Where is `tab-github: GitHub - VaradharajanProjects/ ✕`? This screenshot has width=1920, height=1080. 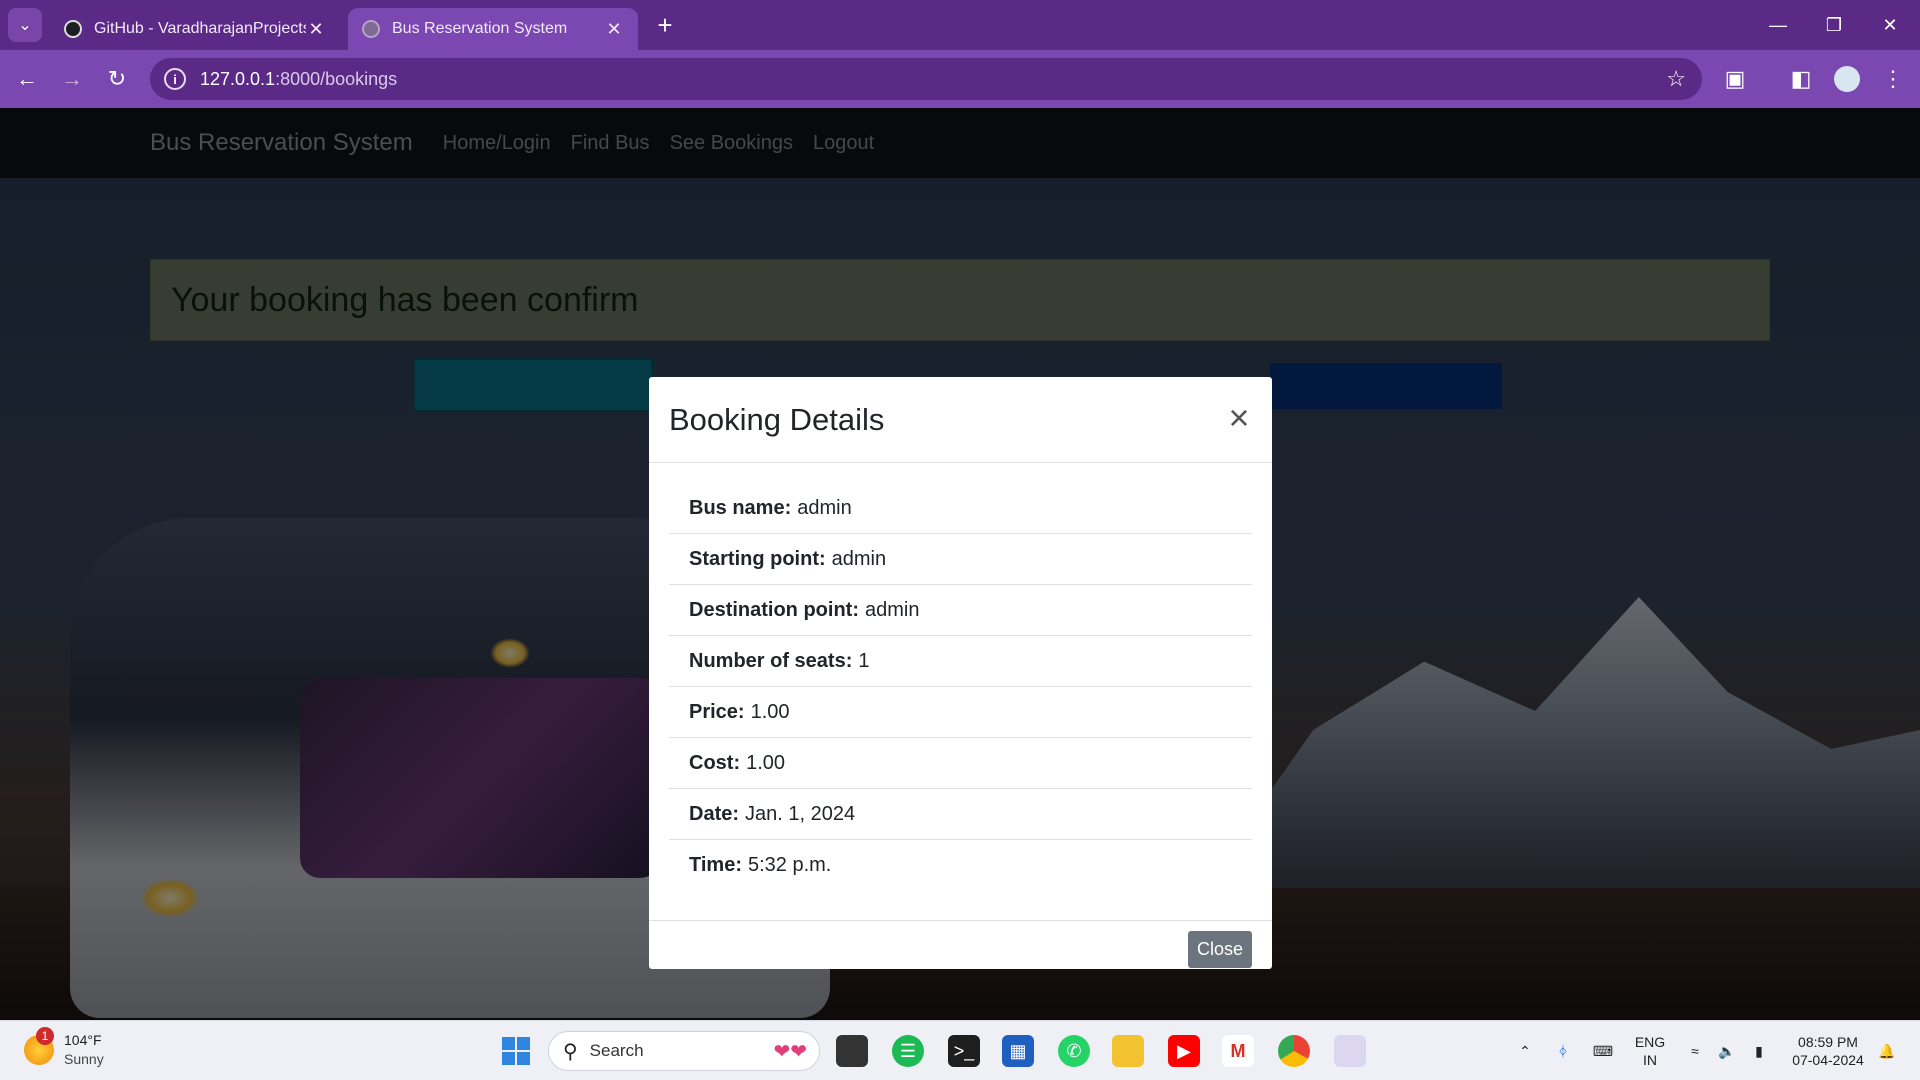
tab-github: GitHub - VaradharajanProjects/ ✕ is located at coordinates (195, 29).